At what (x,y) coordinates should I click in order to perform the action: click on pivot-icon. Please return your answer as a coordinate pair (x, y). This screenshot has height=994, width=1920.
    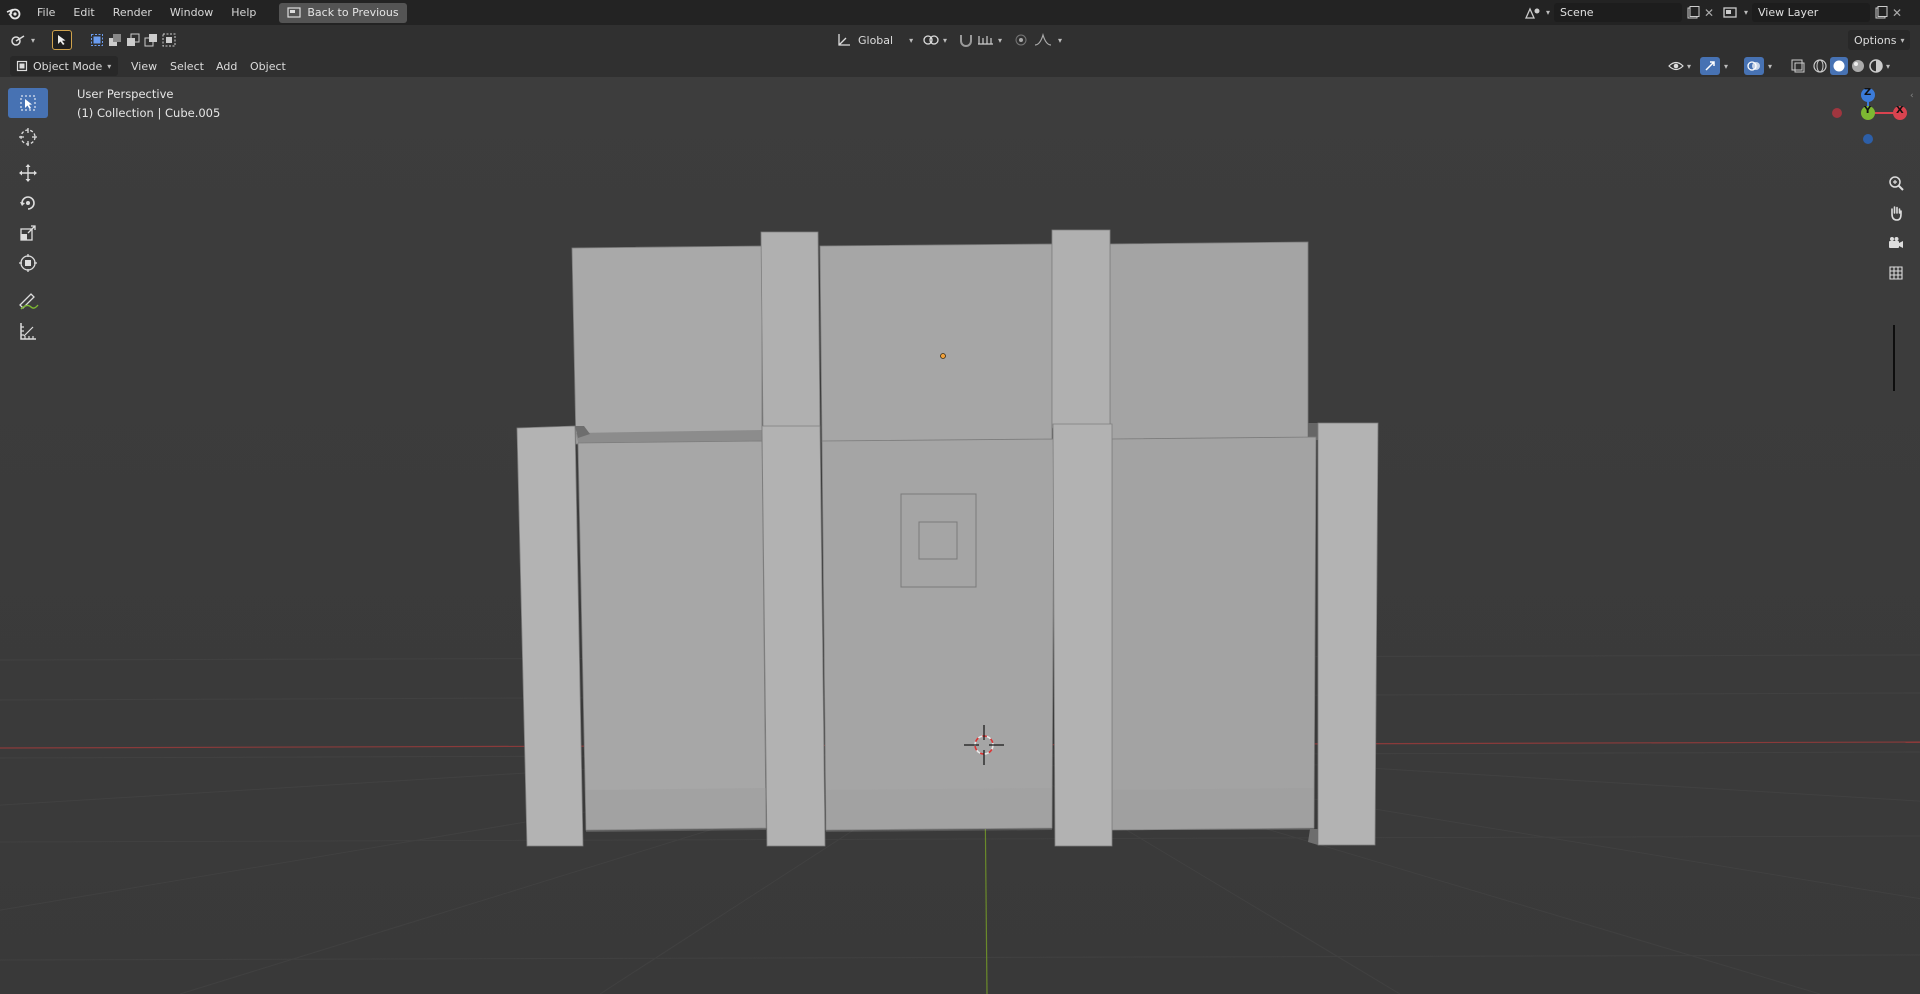
    Looking at the image, I should click on (931, 40).